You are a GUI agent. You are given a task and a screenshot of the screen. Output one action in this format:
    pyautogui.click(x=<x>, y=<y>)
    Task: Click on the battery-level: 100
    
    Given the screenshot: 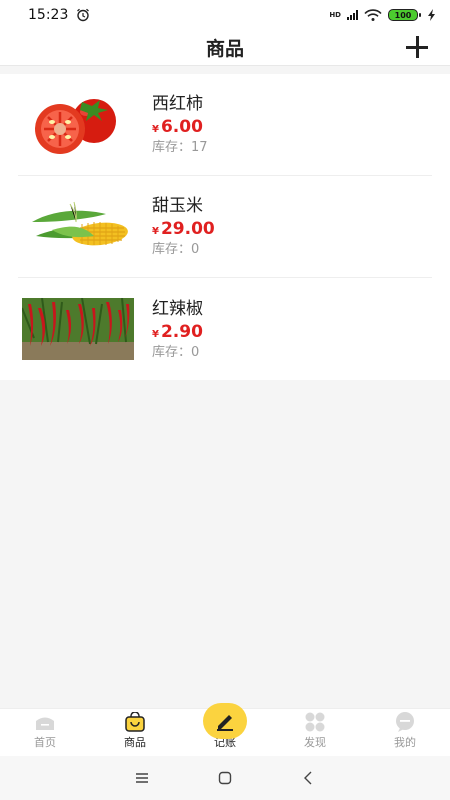 What is the action you would take?
    pyautogui.click(x=403, y=15)
    